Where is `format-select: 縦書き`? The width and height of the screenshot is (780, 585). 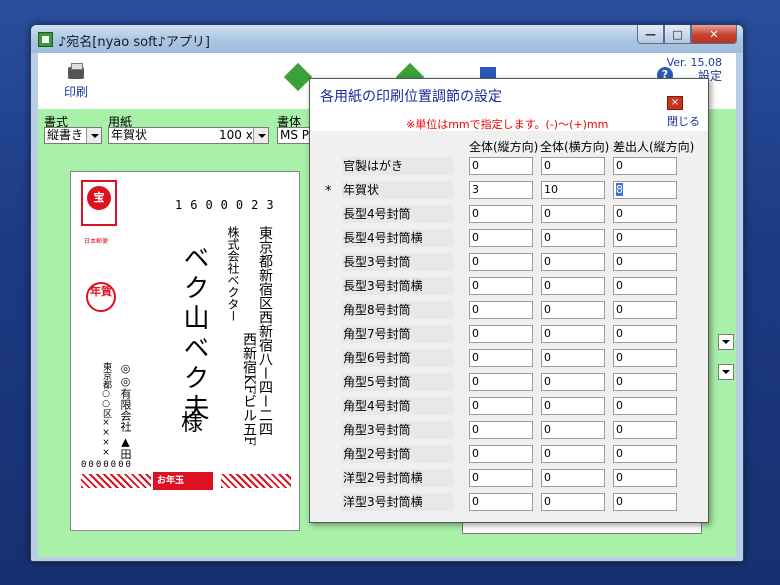 format-select: 縦書き is located at coordinates (73, 135).